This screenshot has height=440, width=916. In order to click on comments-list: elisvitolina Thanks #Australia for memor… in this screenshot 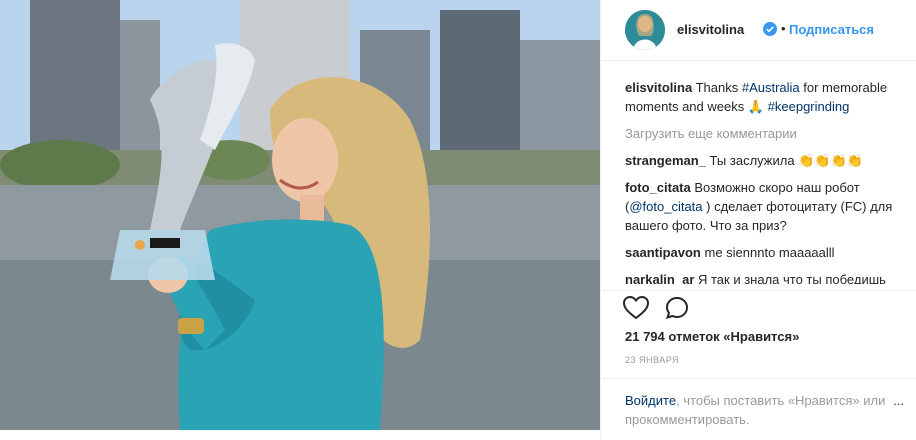, I will do `click(765, 181)`.